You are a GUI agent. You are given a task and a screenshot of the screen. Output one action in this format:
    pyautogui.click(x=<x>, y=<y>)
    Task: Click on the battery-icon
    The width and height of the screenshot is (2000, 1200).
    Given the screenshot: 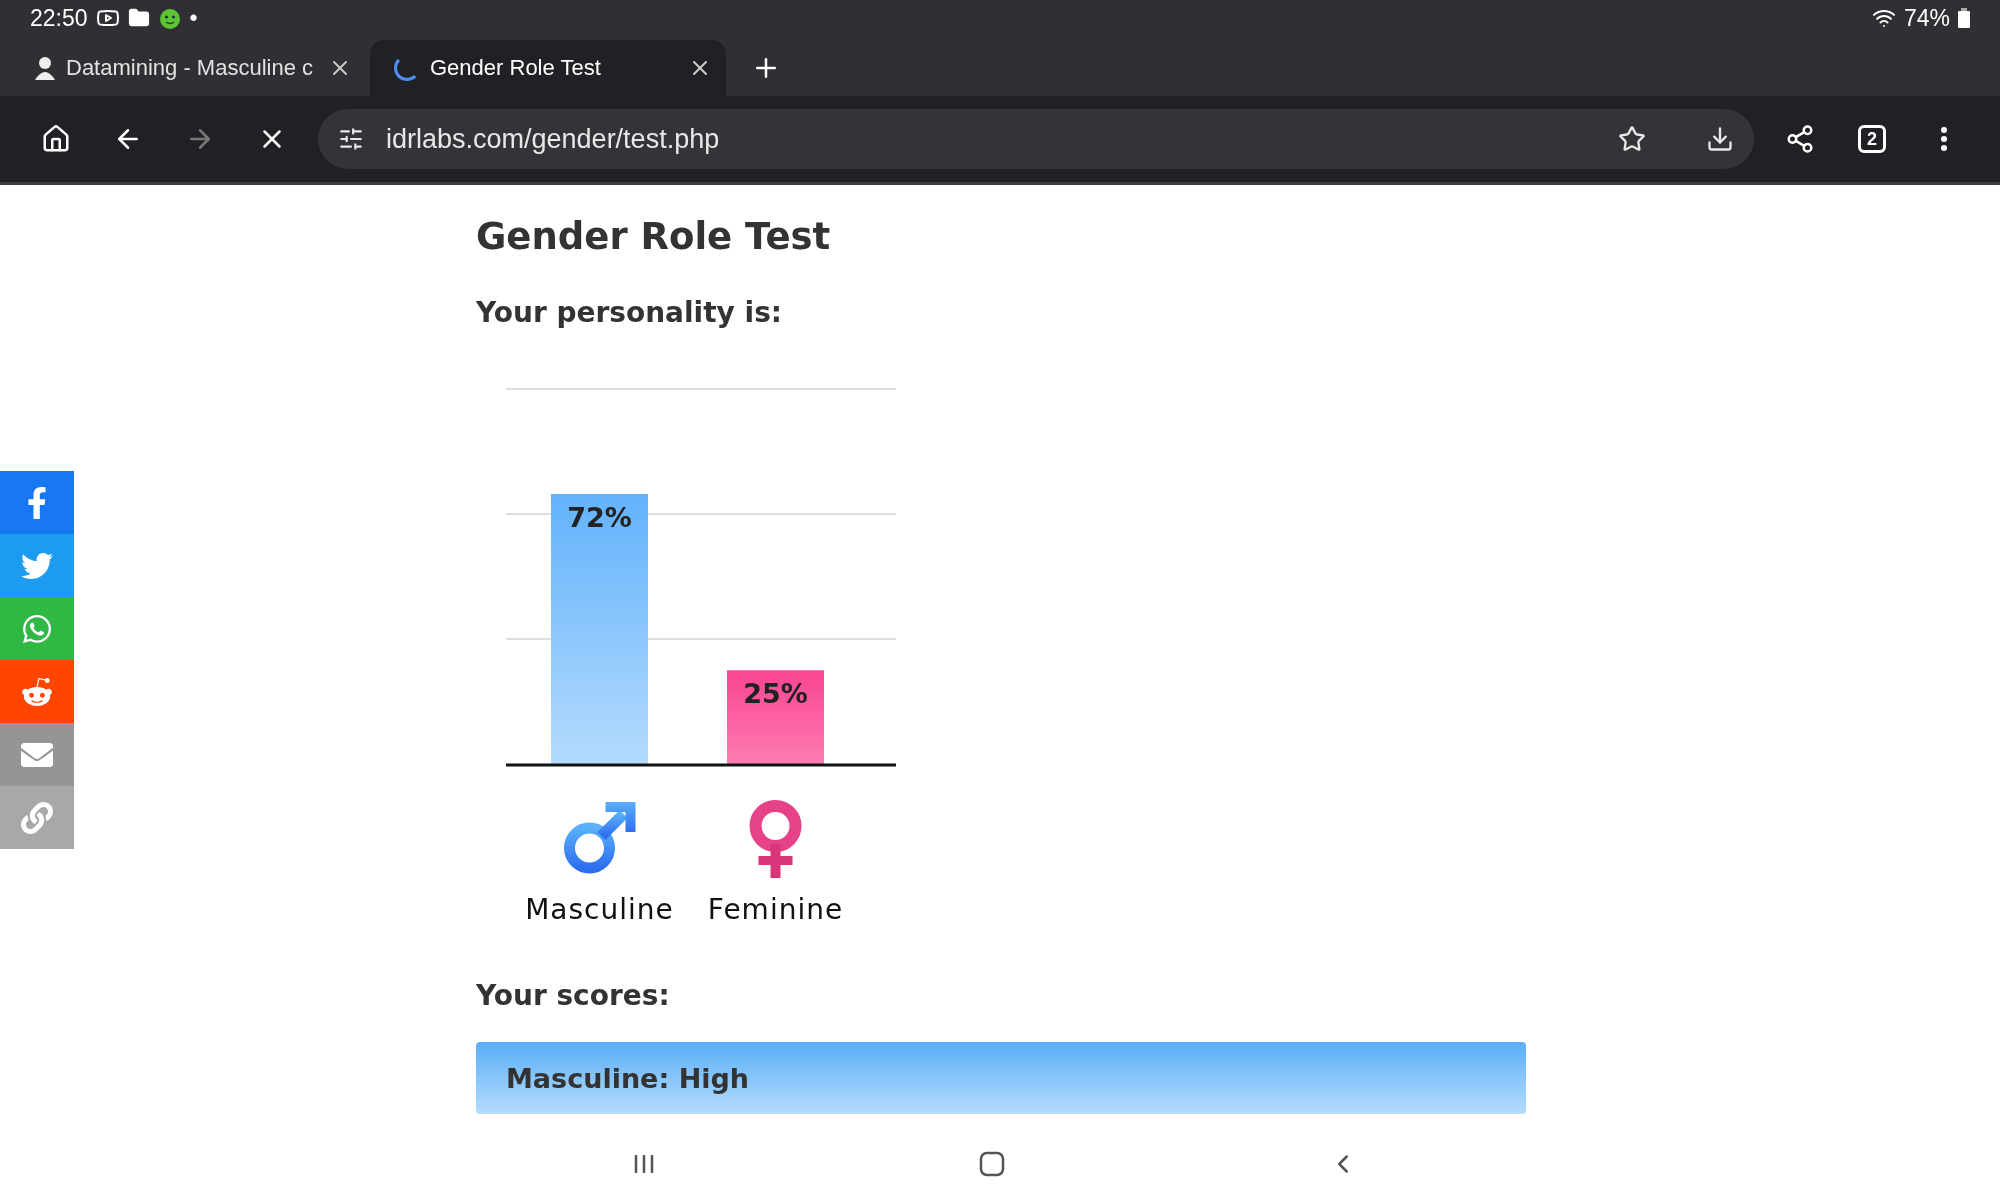 What is the action you would take?
    pyautogui.click(x=1964, y=18)
    